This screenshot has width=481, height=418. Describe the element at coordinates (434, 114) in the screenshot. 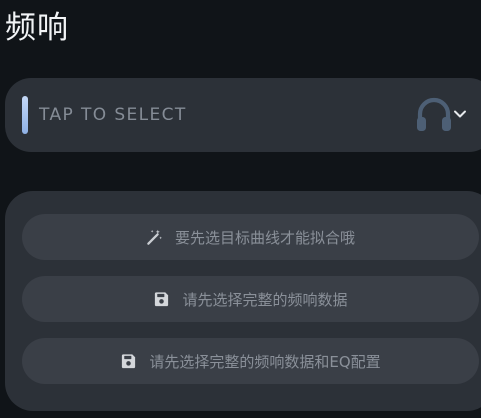

I see `headphones-icon` at that location.